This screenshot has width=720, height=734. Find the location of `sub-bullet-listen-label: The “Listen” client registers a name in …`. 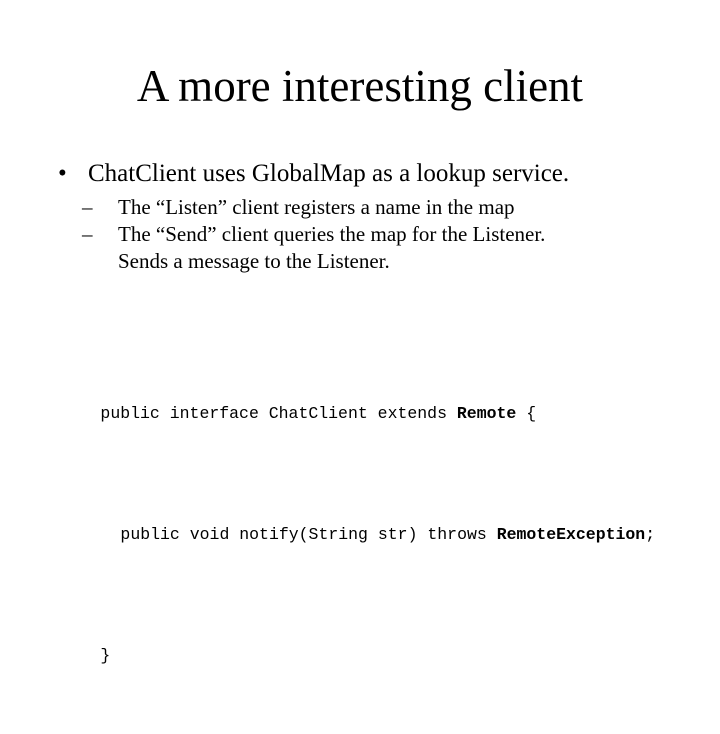

sub-bullet-listen-label: The “Listen” client registers a name in … is located at coordinates (316, 206).